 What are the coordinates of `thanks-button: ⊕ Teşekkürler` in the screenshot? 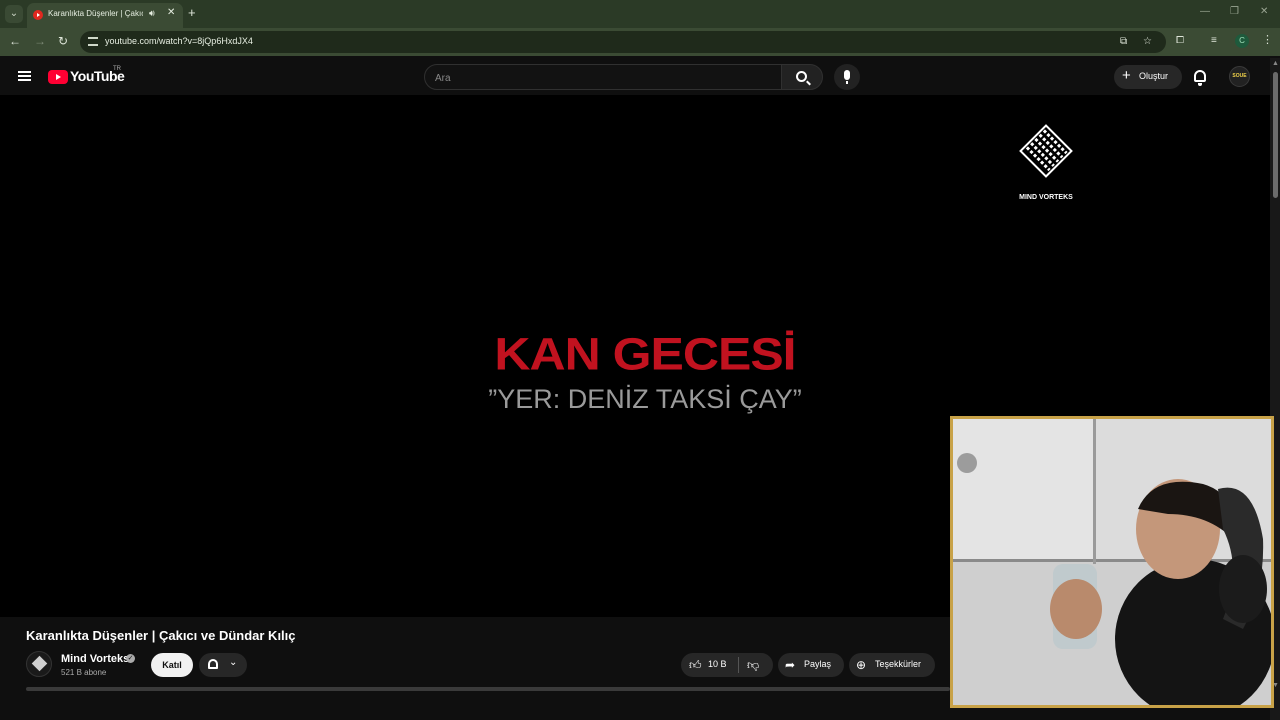 It's located at (892, 665).